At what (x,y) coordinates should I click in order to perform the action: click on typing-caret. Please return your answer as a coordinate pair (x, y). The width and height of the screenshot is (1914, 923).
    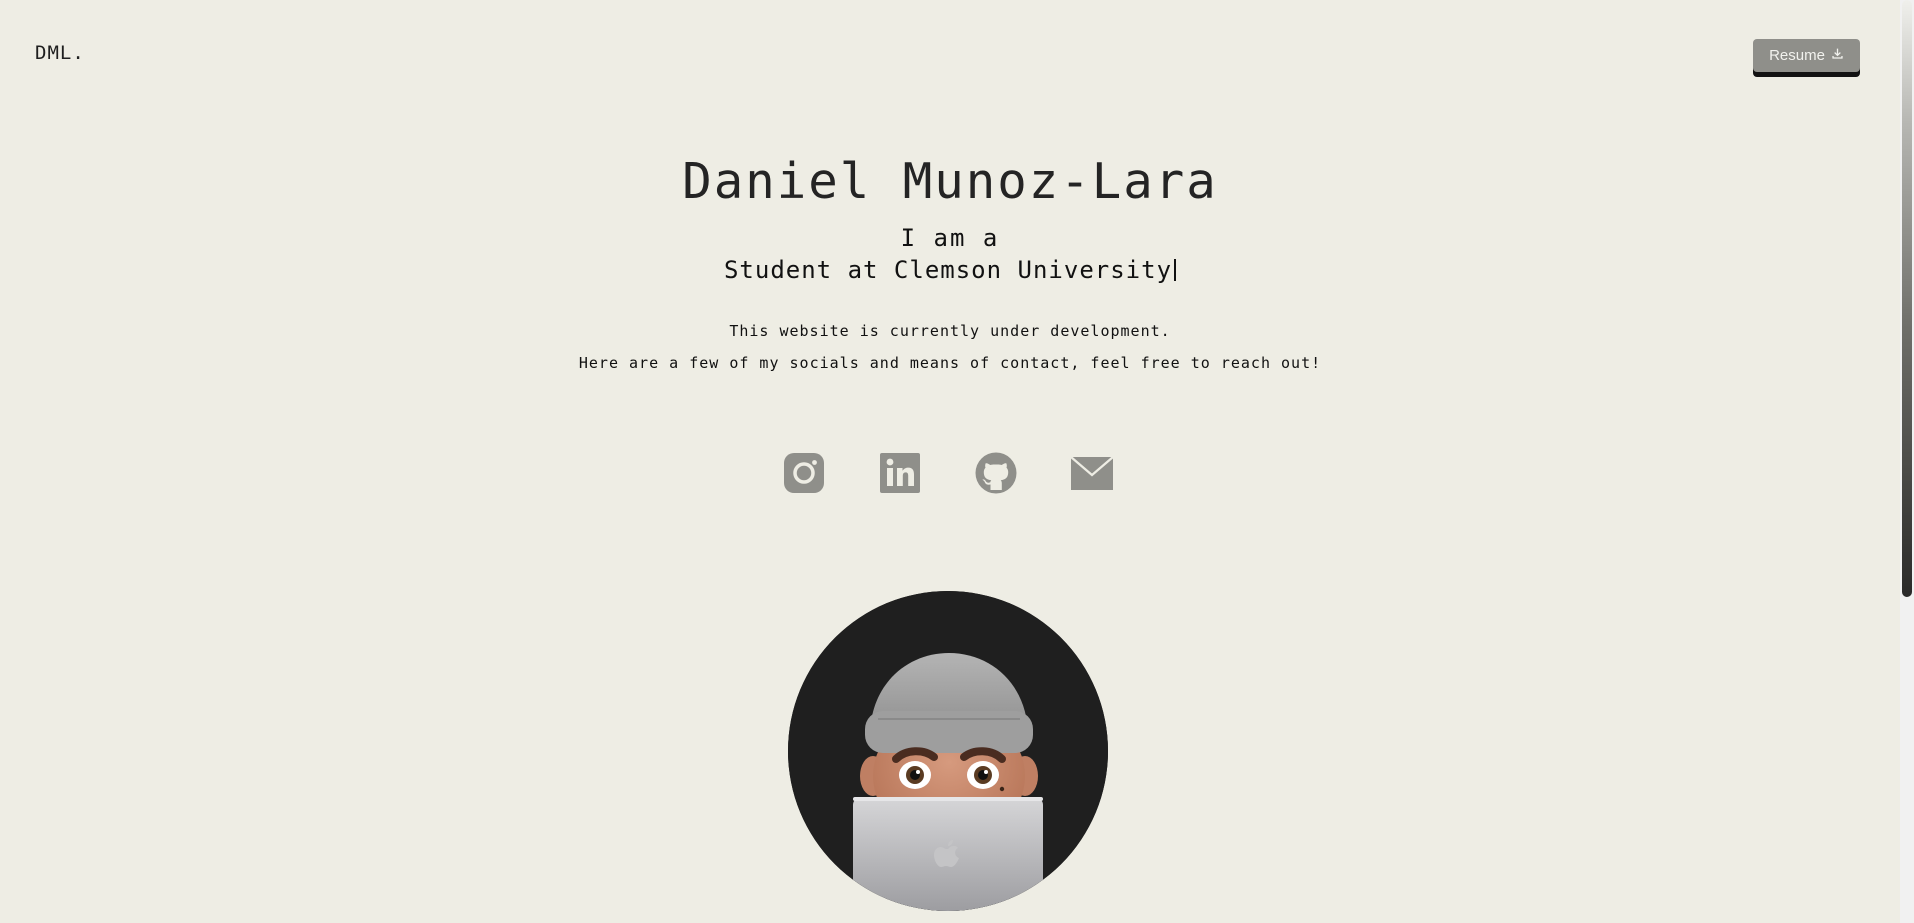
    Looking at the image, I should click on (1175, 270).